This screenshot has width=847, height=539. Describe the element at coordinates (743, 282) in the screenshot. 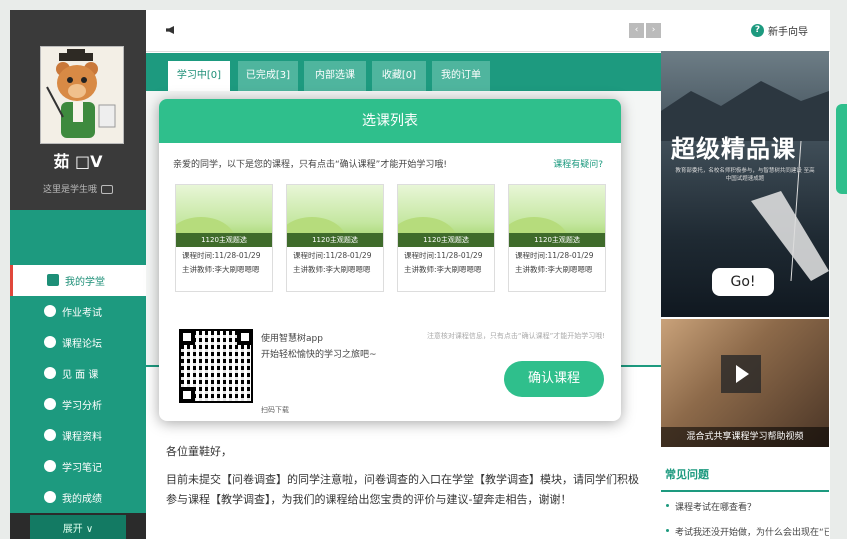

I see `go-button: Go!` at that location.